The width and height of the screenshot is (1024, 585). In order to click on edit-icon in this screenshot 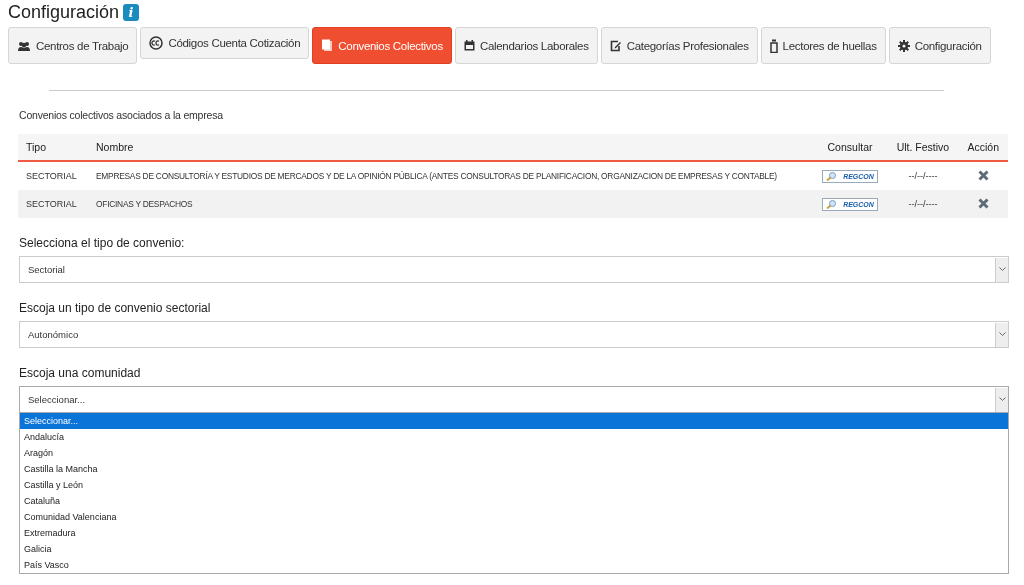, I will do `click(615, 45)`.